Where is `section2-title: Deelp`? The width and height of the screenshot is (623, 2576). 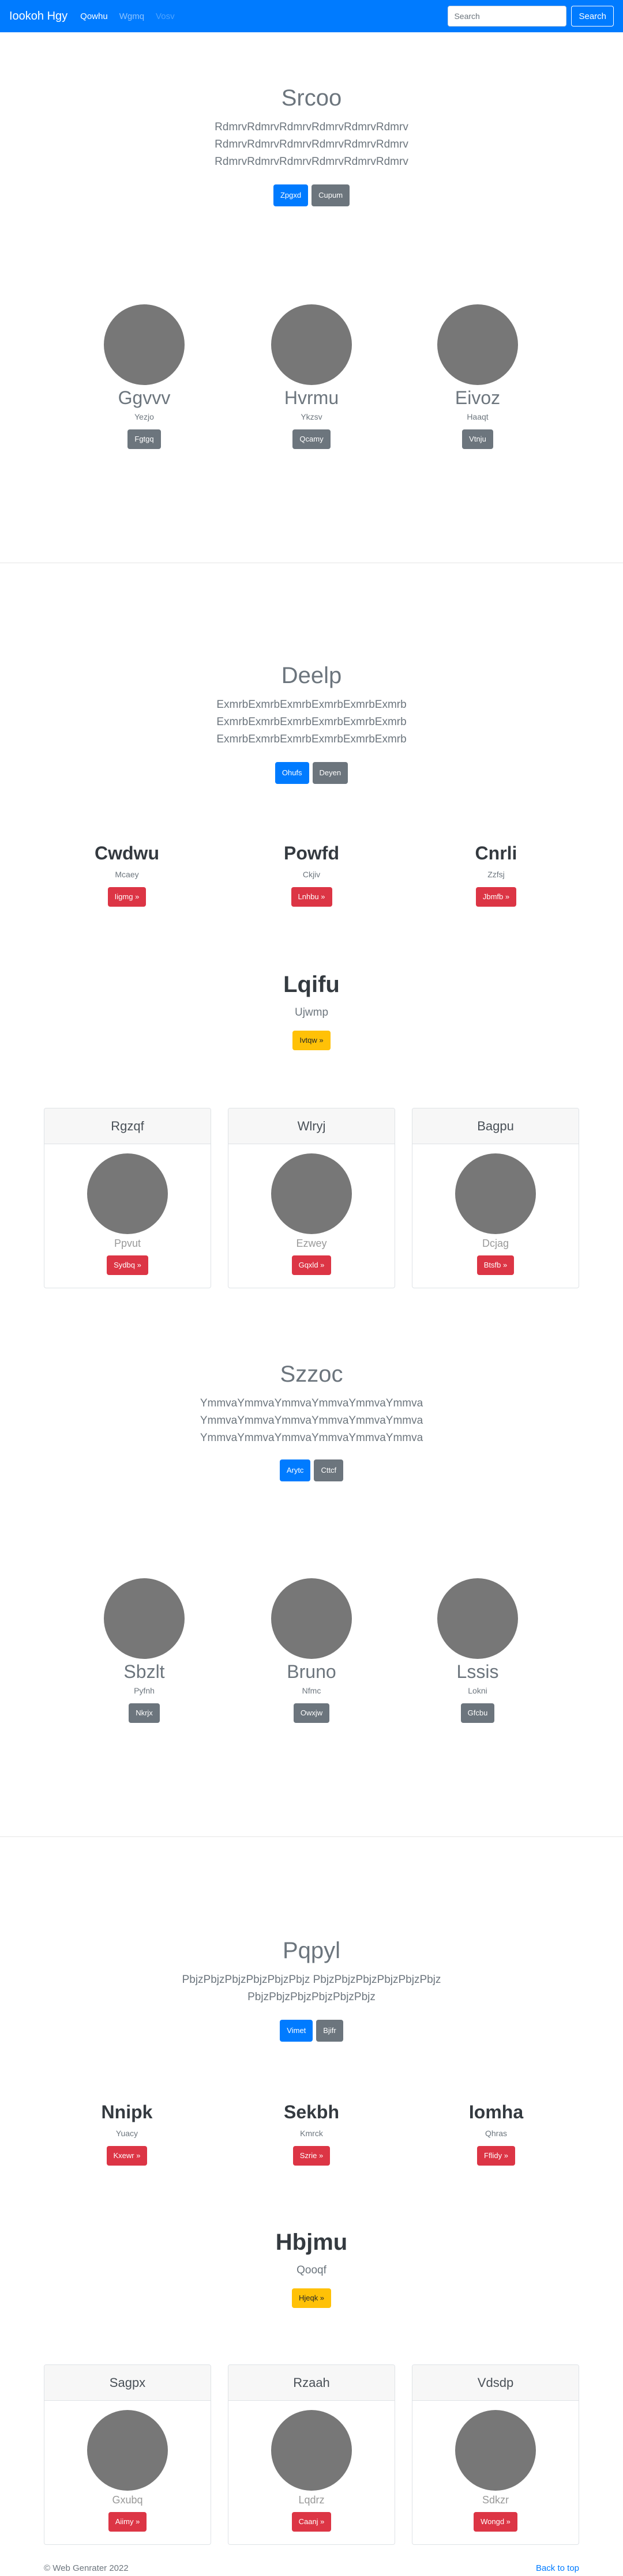 section2-title: Deelp is located at coordinates (311, 675).